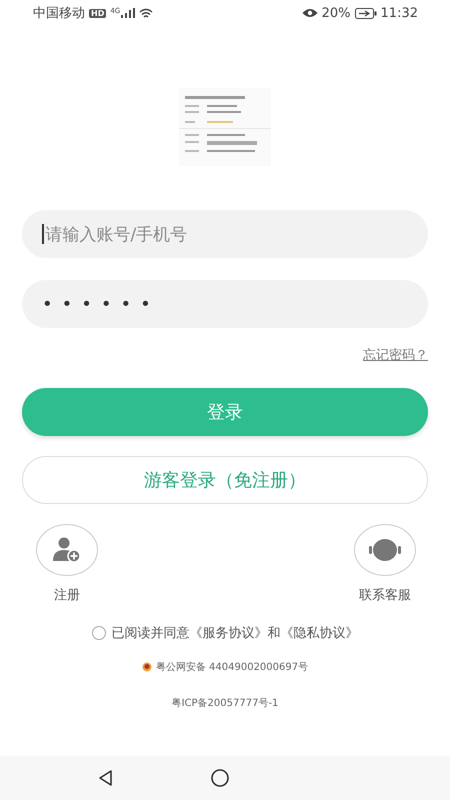  Describe the element at coordinates (310, 13) in the screenshot. I see `eye-icon` at that location.